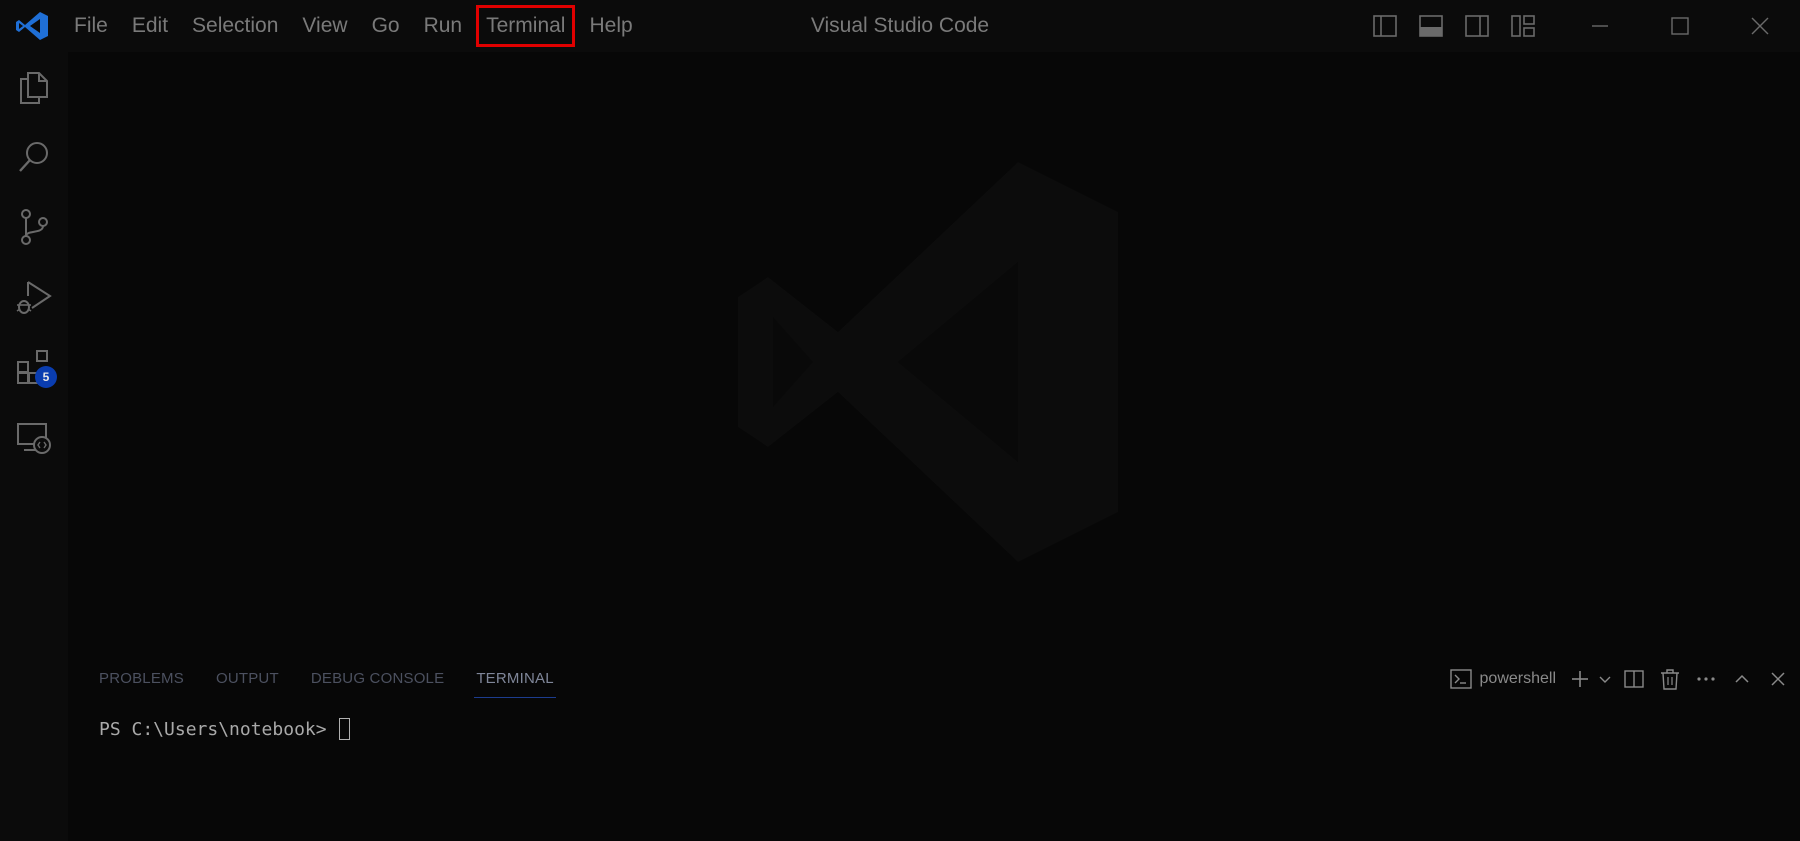  Describe the element at coordinates (526, 26) in the screenshot. I see `menu-terminal: Terminal` at that location.